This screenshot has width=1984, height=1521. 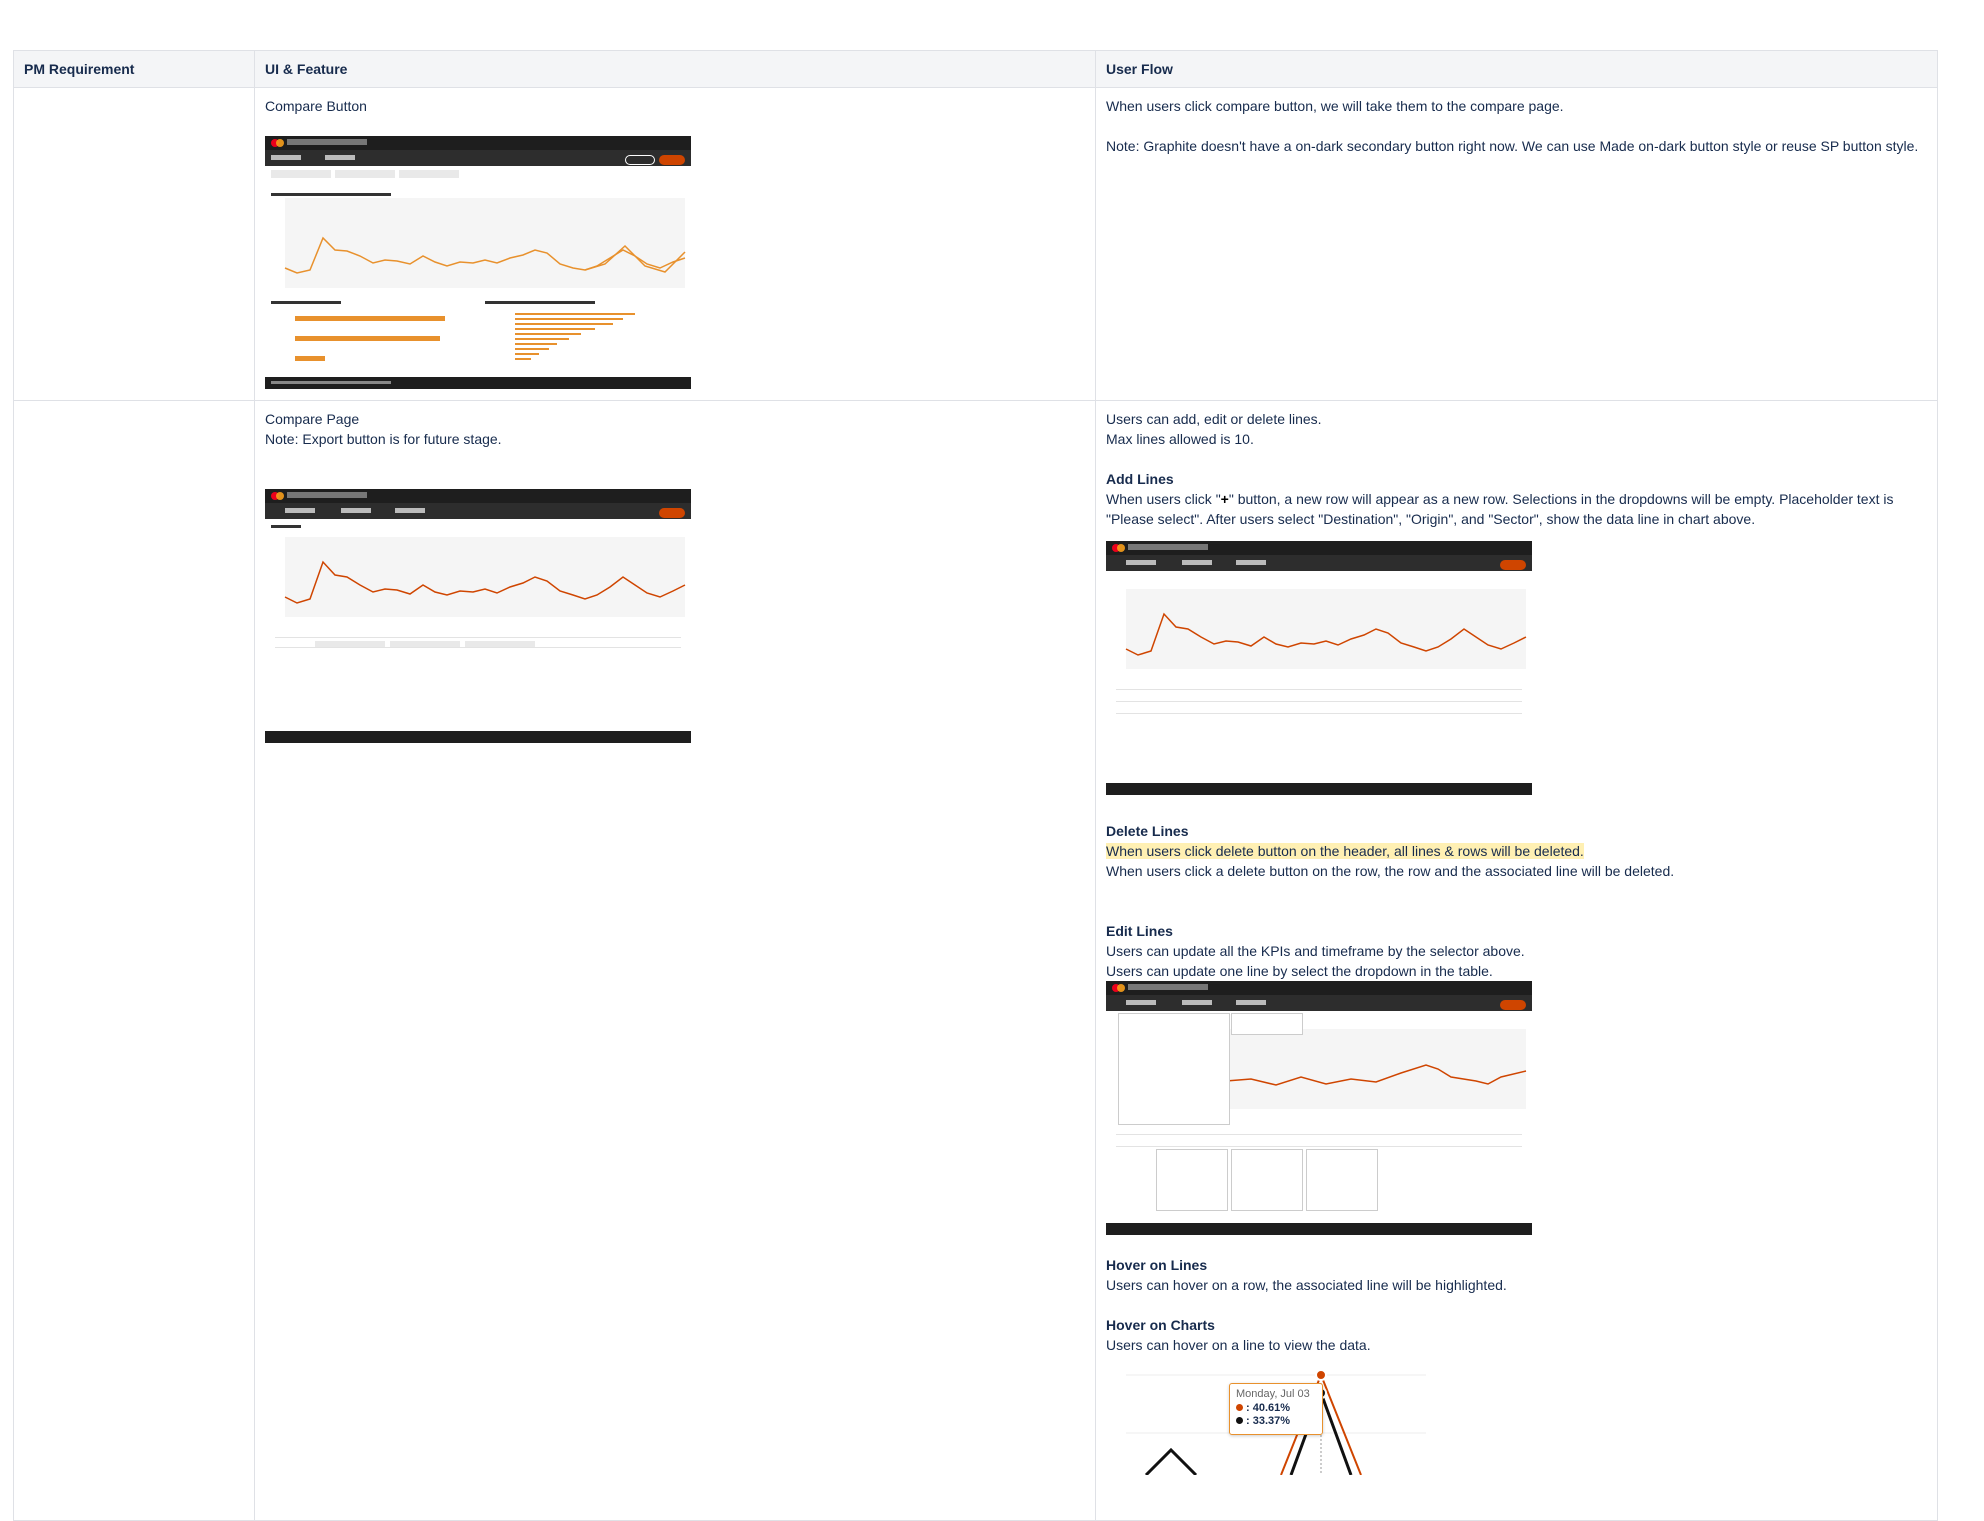 What do you see at coordinates (1224, 499) in the screenshot?
I see `plus-symbol: +` at bounding box center [1224, 499].